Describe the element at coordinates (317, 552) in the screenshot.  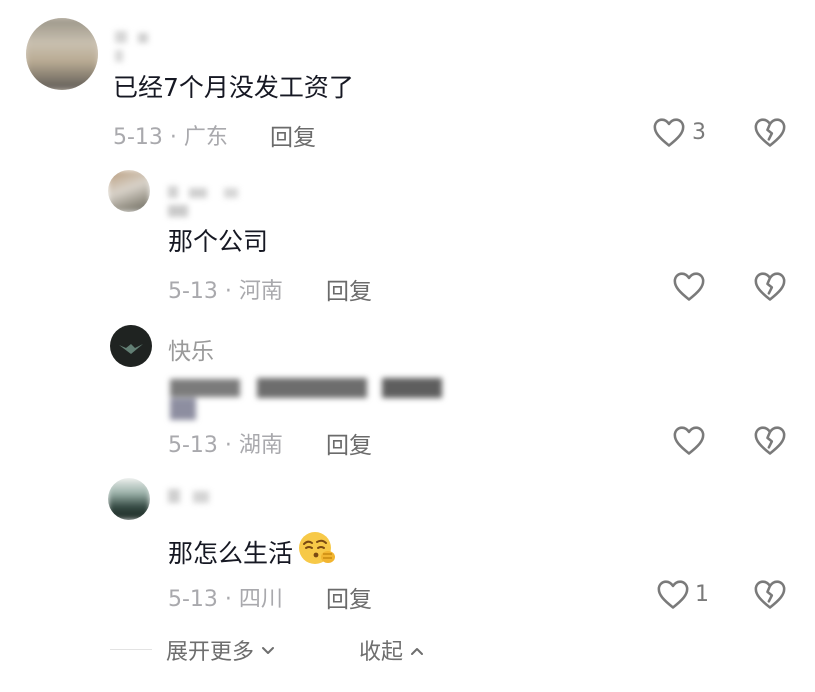
I see `thinking-face-emoji` at that location.